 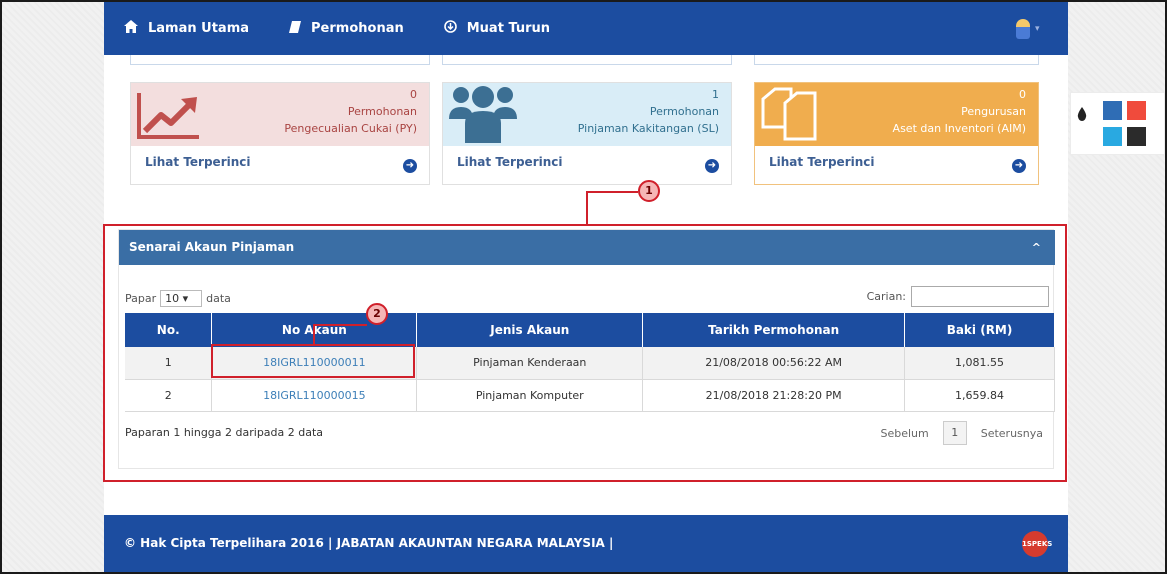 I want to click on theme-color-widget, so click(x=1117, y=123).